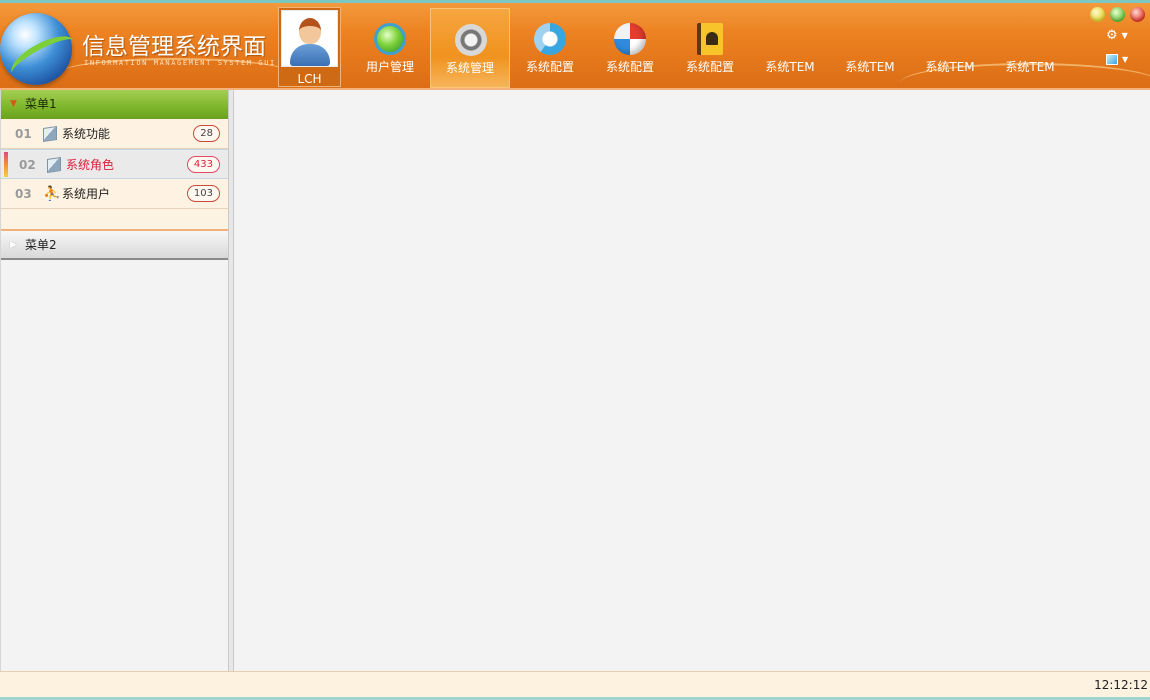 This screenshot has height=700, width=1150. I want to click on sidebar-item-system-function: 01 系统功能 28, so click(114, 134).